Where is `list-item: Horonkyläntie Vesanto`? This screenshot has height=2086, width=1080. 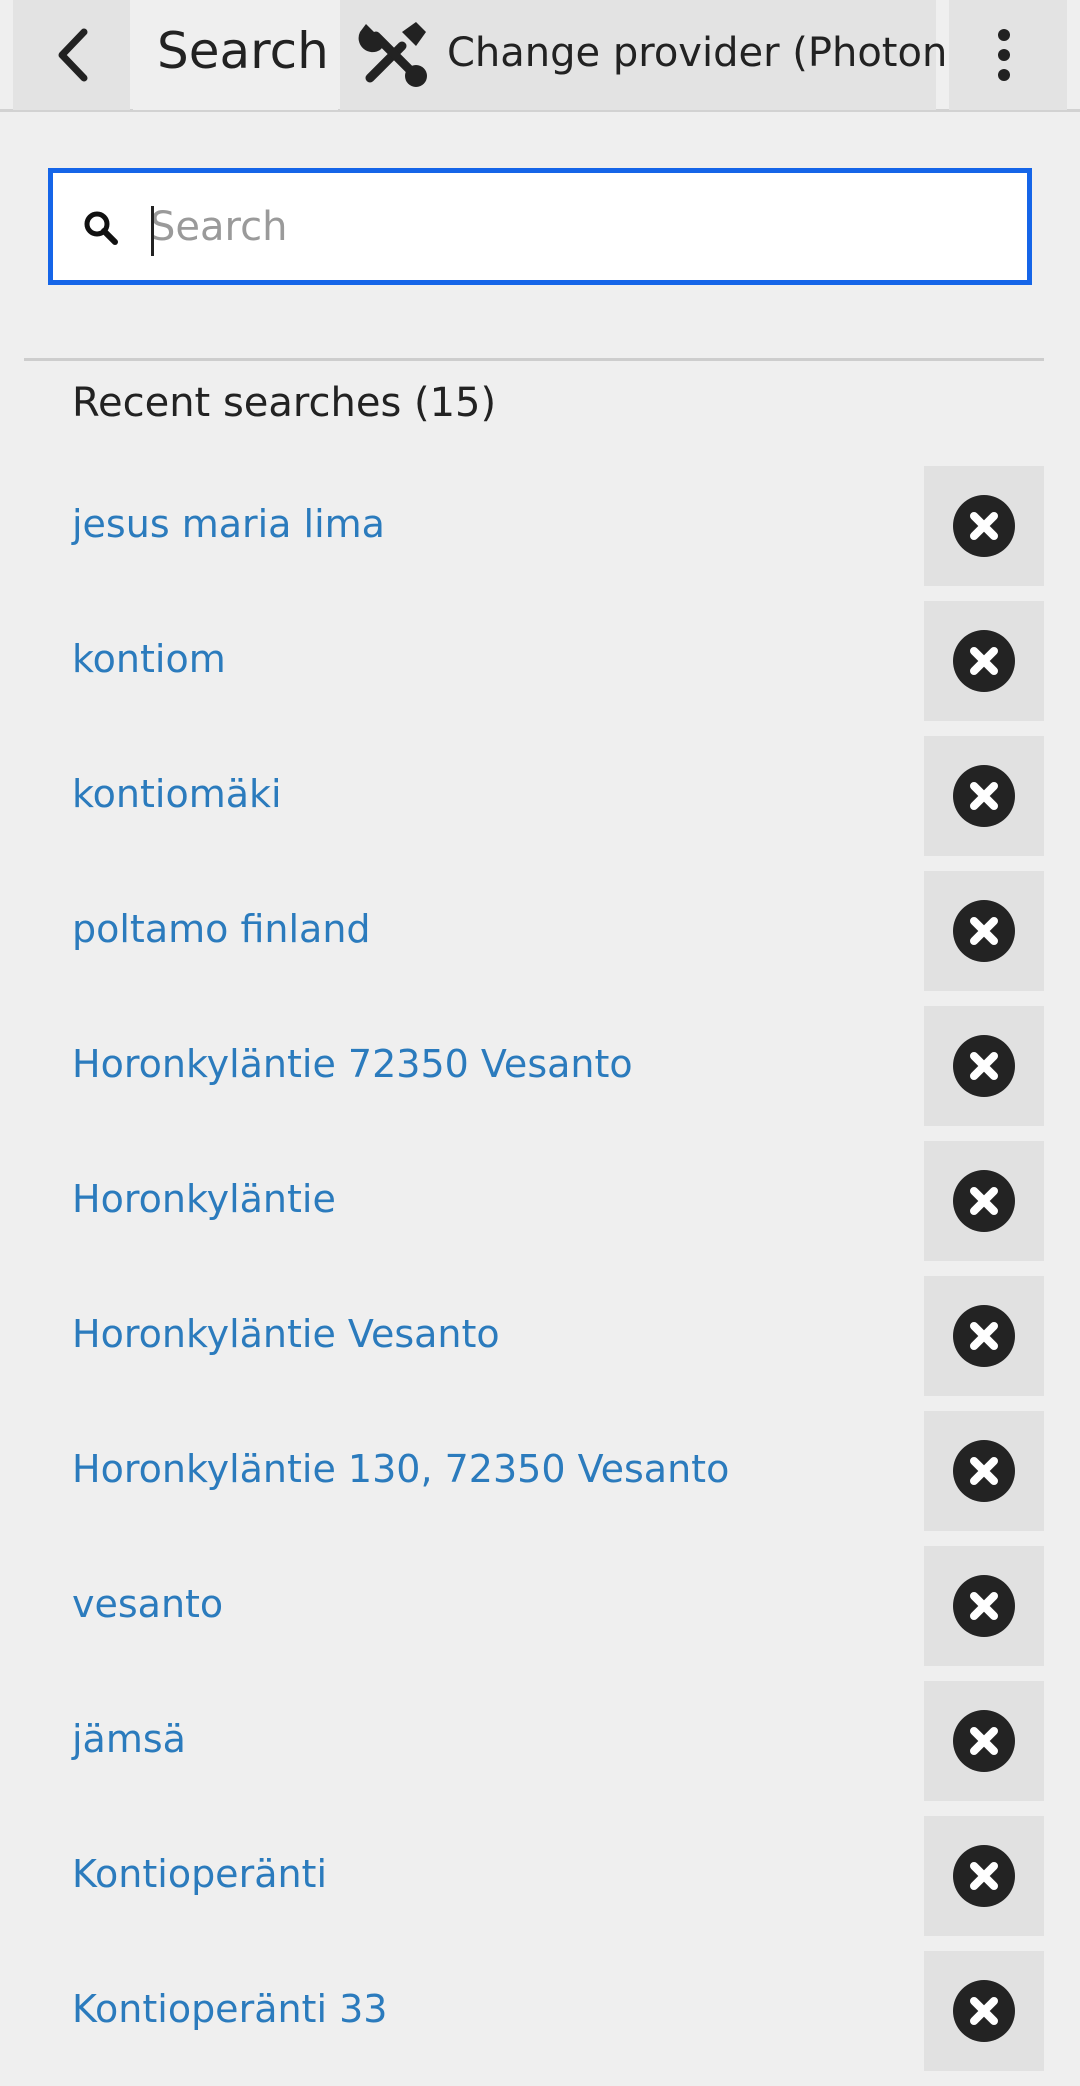 list-item: Horonkyläntie Vesanto is located at coordinates (540, 1343).